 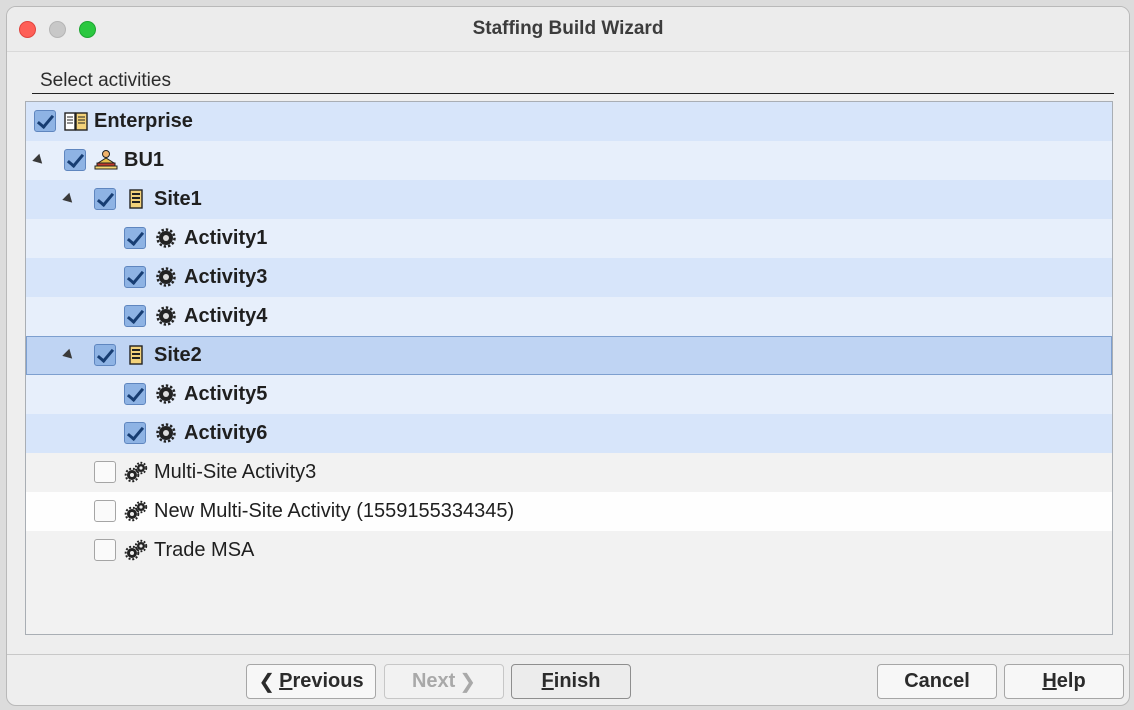 I want to click on checkbox-trade-msa, so click(x=105, y=550).